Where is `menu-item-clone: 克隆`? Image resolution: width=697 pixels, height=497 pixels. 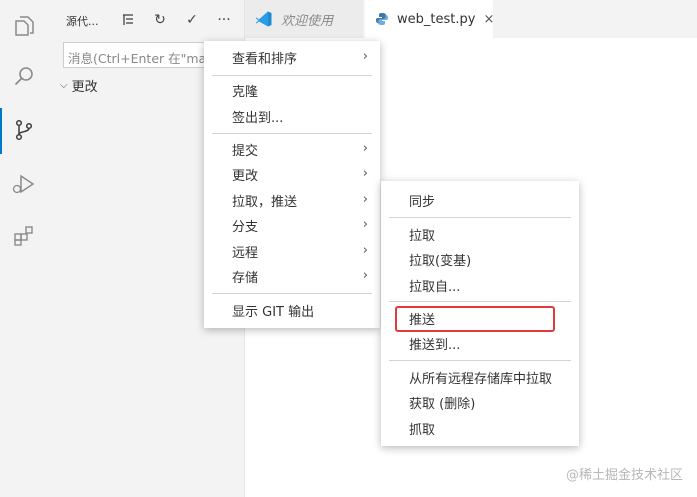
menu-item-clone: 克隆 is located at coordinates (292, 90).